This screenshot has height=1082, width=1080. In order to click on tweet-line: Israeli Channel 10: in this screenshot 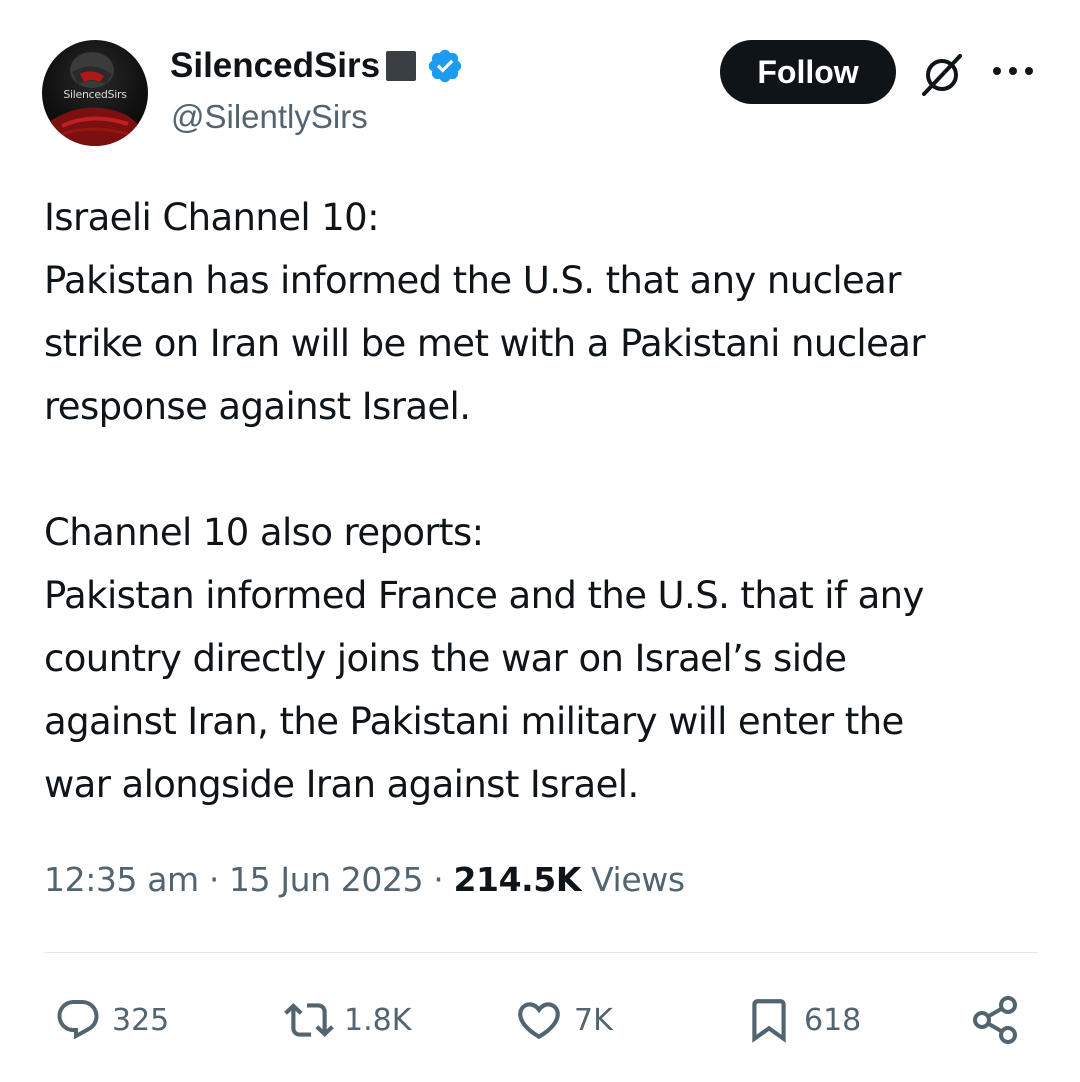, I will do `click(212, 217)`.